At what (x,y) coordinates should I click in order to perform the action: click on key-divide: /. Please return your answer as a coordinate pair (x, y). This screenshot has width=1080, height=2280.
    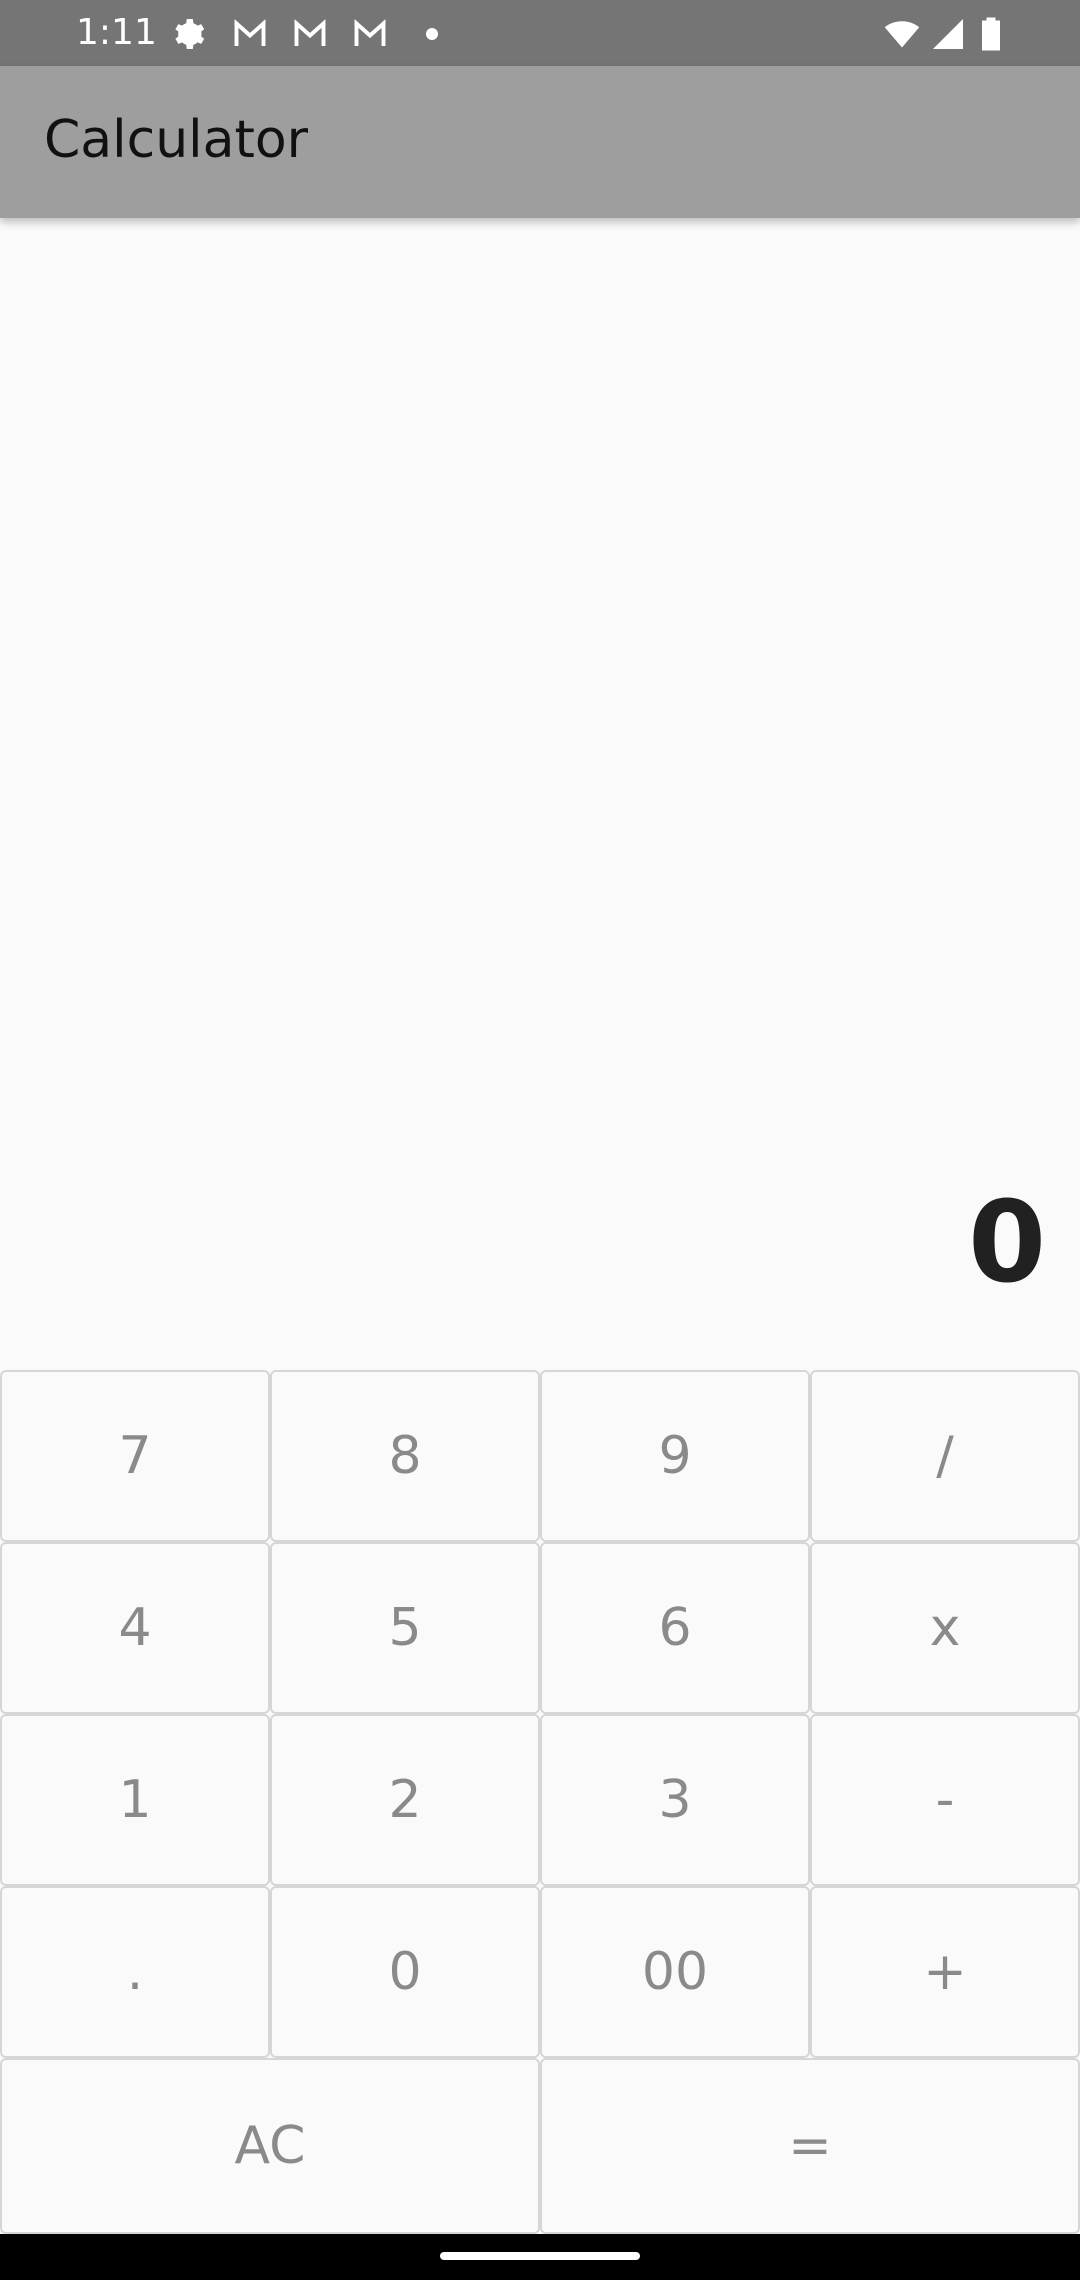
    Looking at the image, I should click on (945, 1456).